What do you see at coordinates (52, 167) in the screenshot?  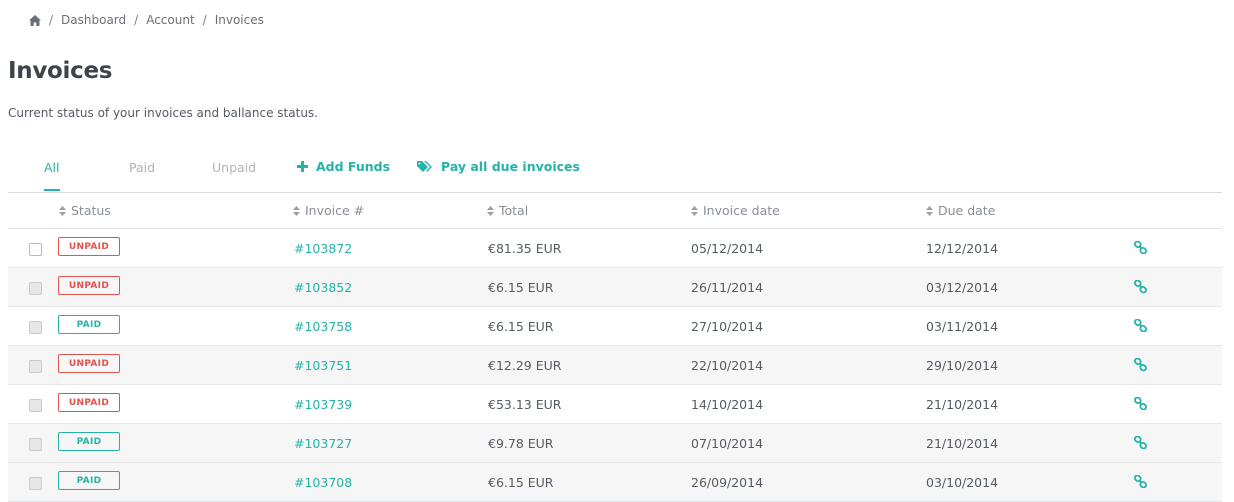 I see `tab-all: All` at bounding box center [52, 167].